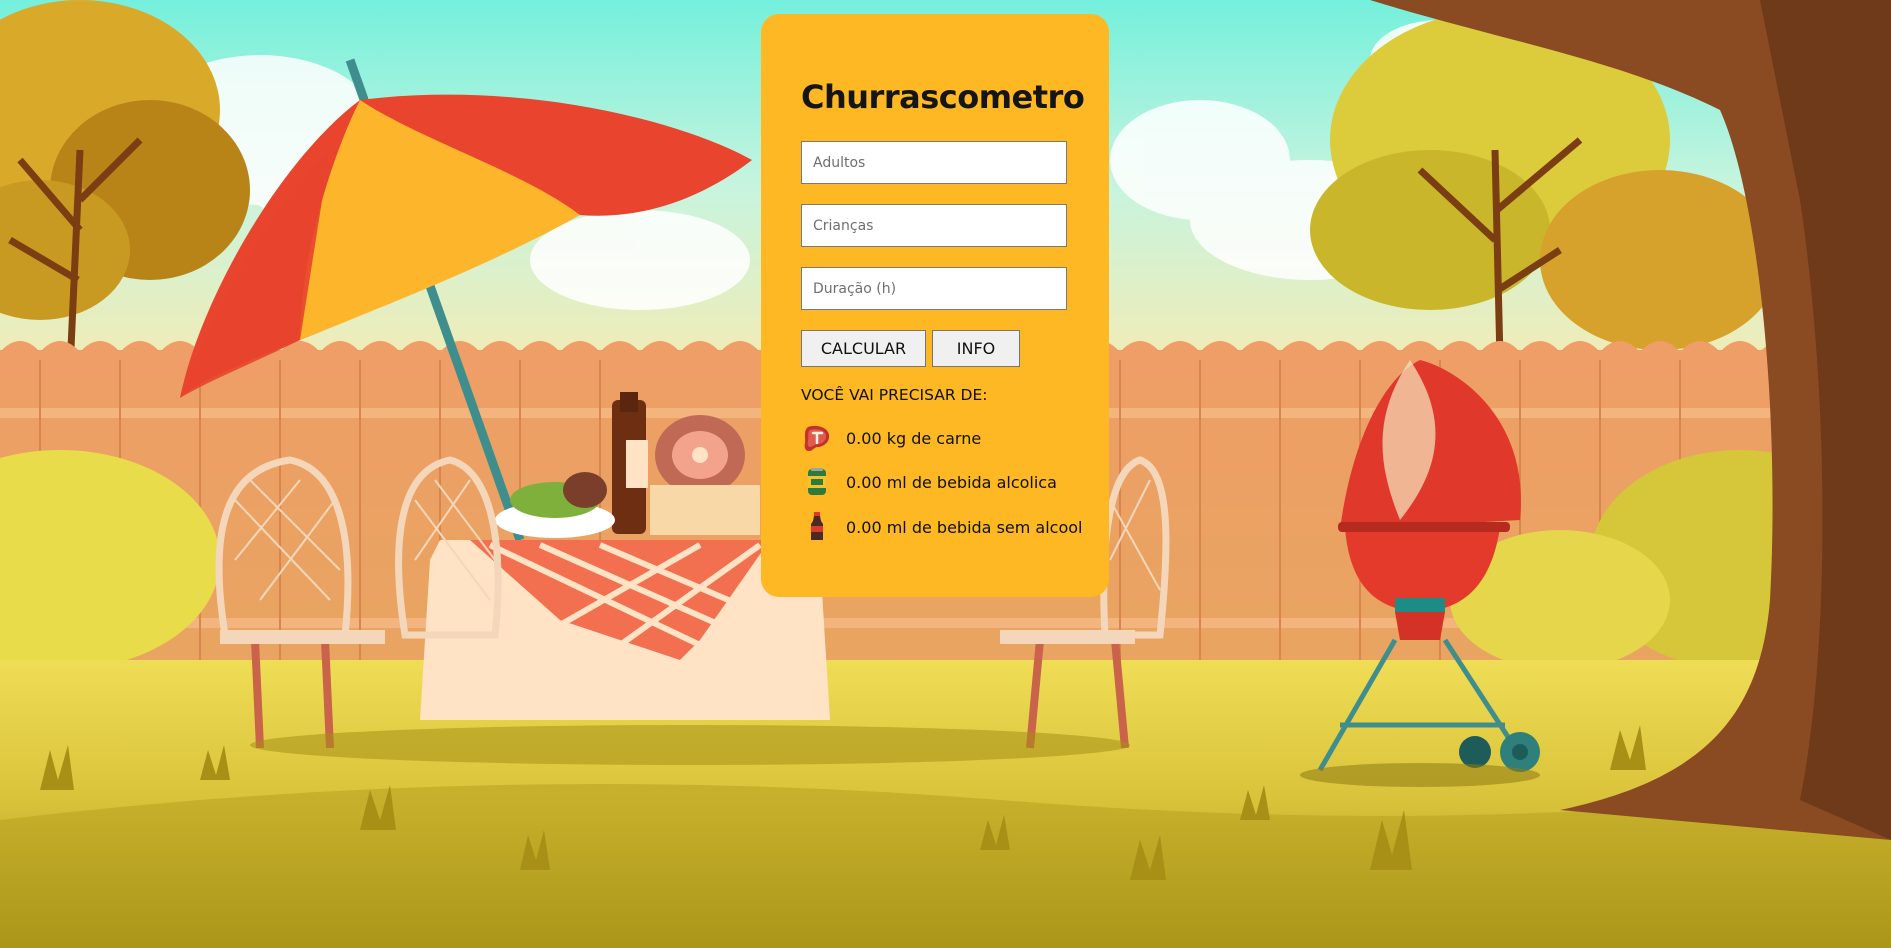  I want to click on beer-can-icon, so click(817, 482).